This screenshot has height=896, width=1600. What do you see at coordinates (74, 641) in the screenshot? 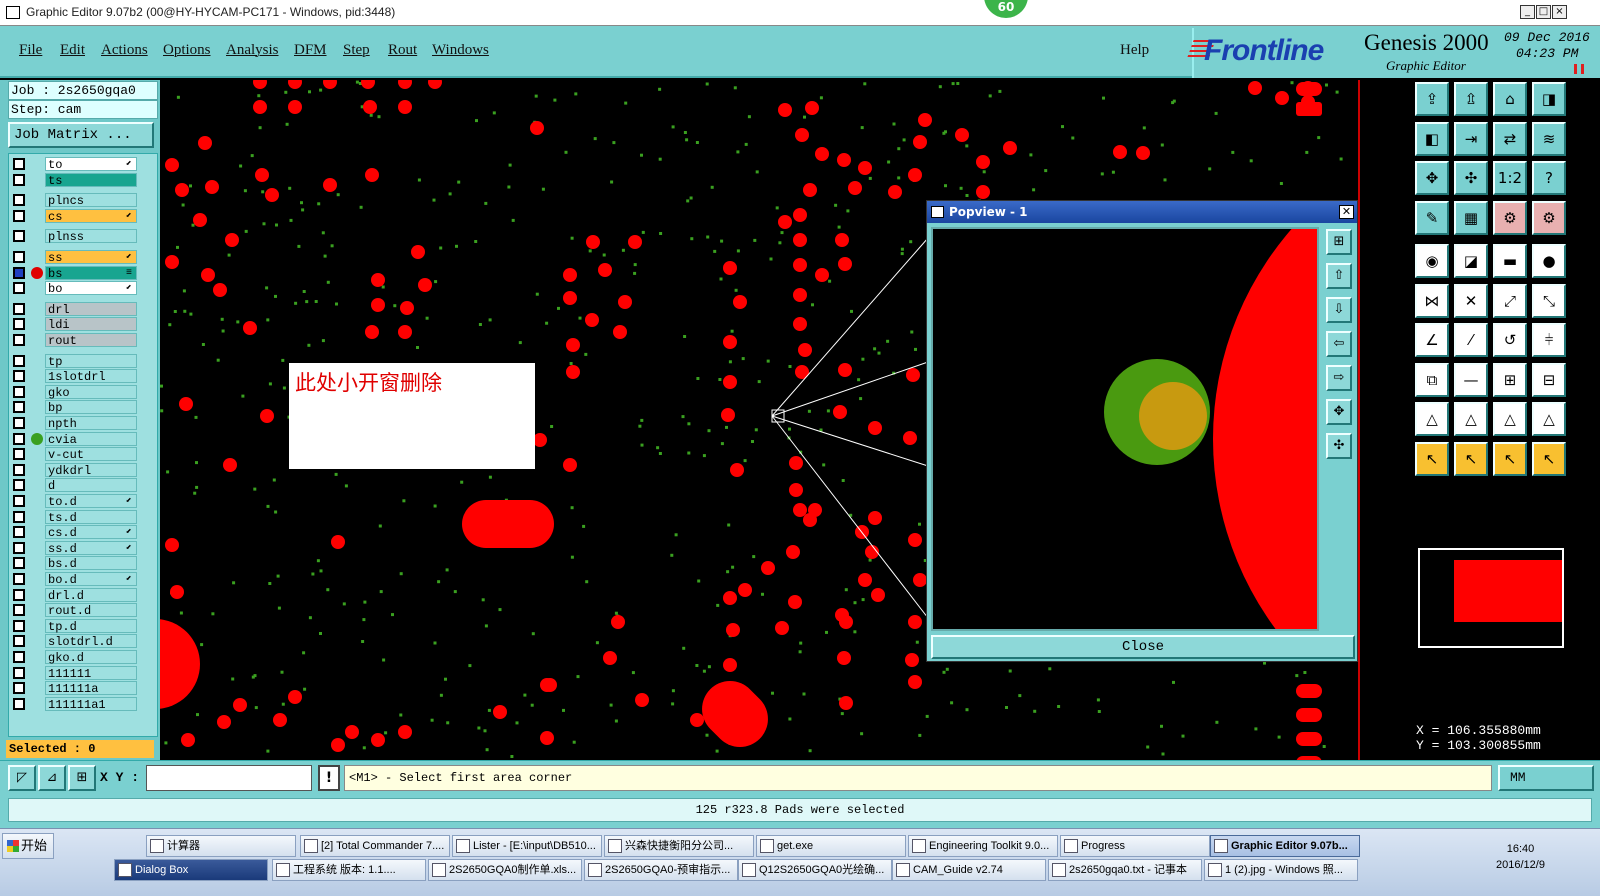
I see `layer-row-slotdrl.d: slotdrl.d` at bounding box center [74, 641].